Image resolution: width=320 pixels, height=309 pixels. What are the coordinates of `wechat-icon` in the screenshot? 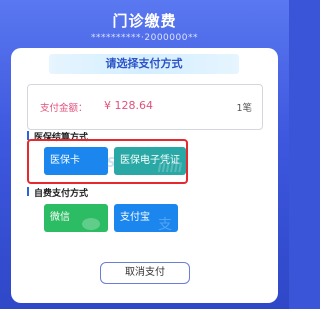 It's located at (91, 224).